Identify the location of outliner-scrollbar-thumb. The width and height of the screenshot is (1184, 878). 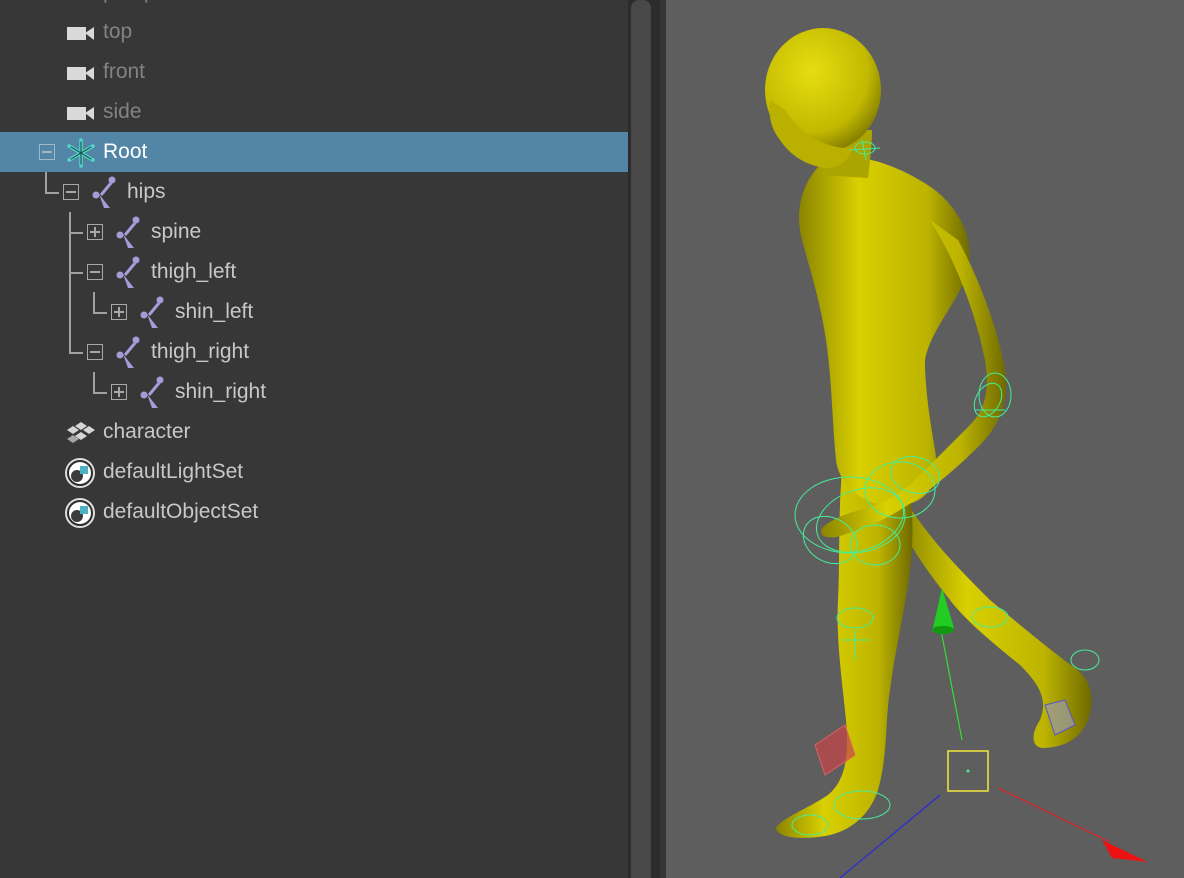
(641, 439).